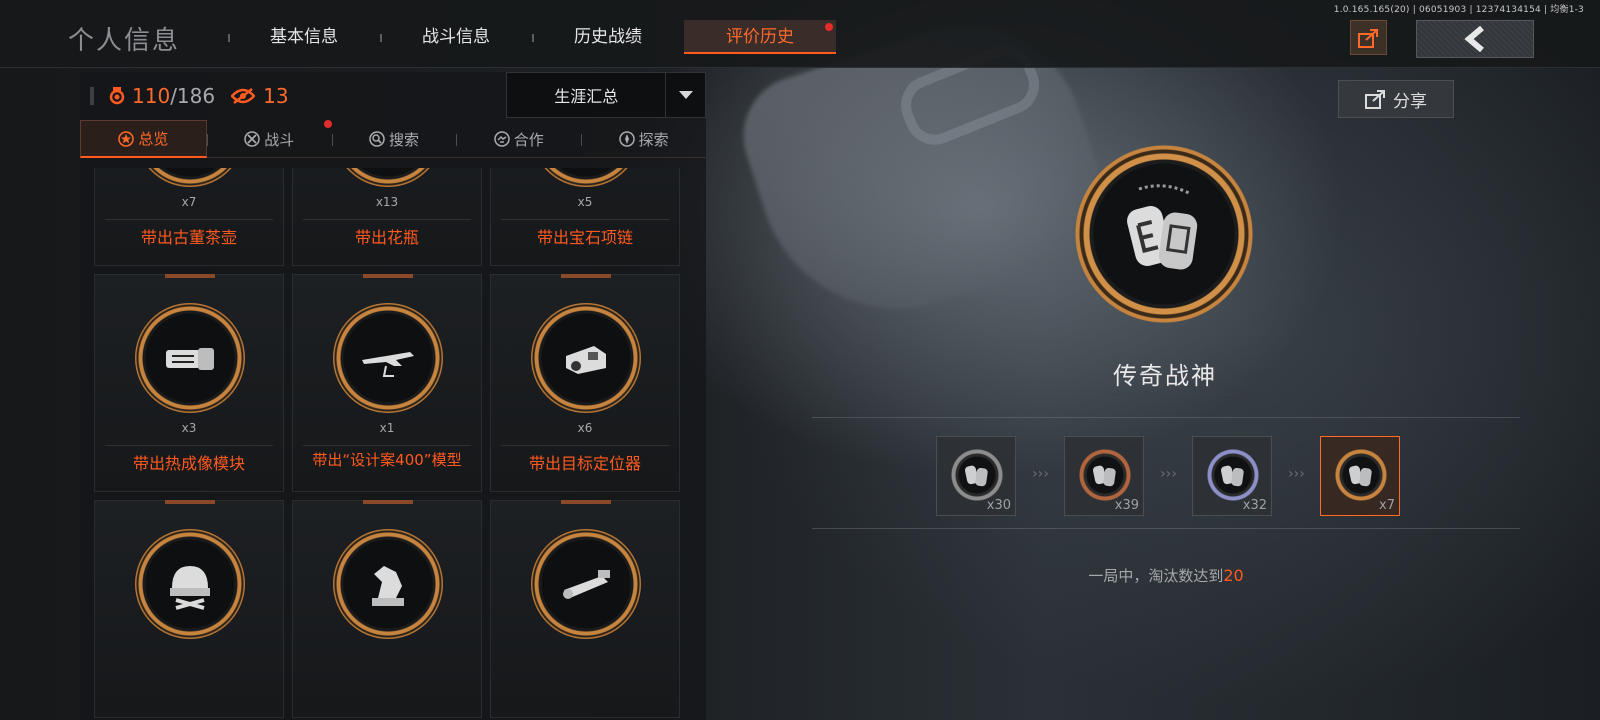  I want to click on achievement-name: 带出目标定位器, so click(584, 463).